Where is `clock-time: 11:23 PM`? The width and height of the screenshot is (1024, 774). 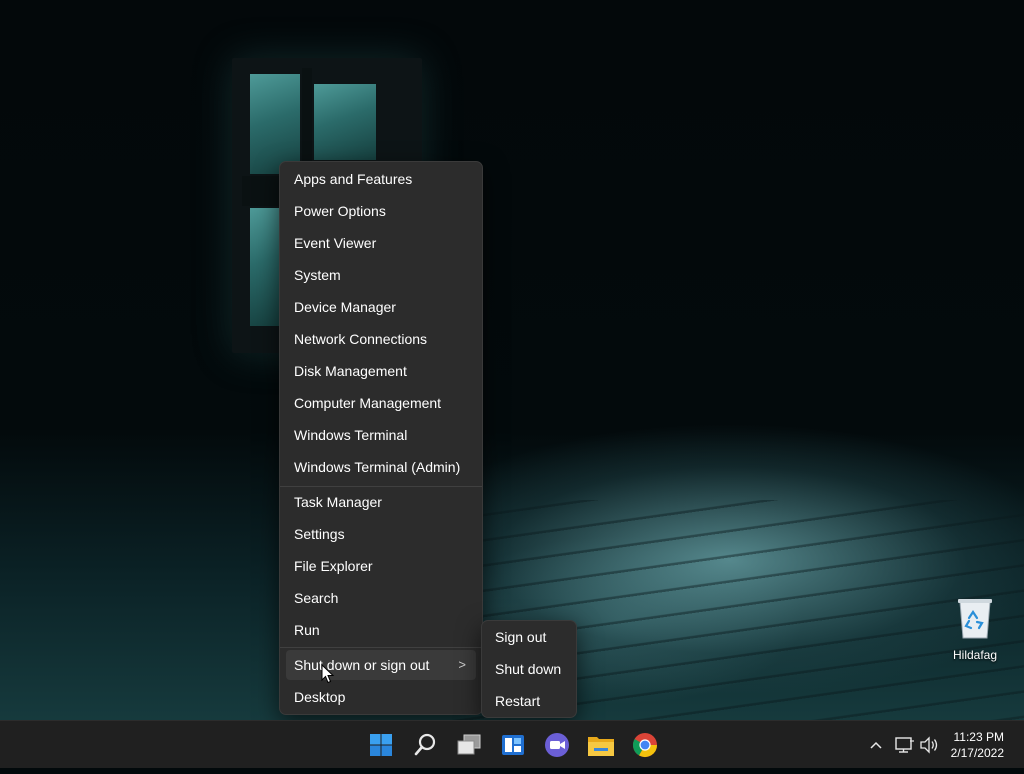
clock-time: 11:23 PM is located at coordinates (978, 737).